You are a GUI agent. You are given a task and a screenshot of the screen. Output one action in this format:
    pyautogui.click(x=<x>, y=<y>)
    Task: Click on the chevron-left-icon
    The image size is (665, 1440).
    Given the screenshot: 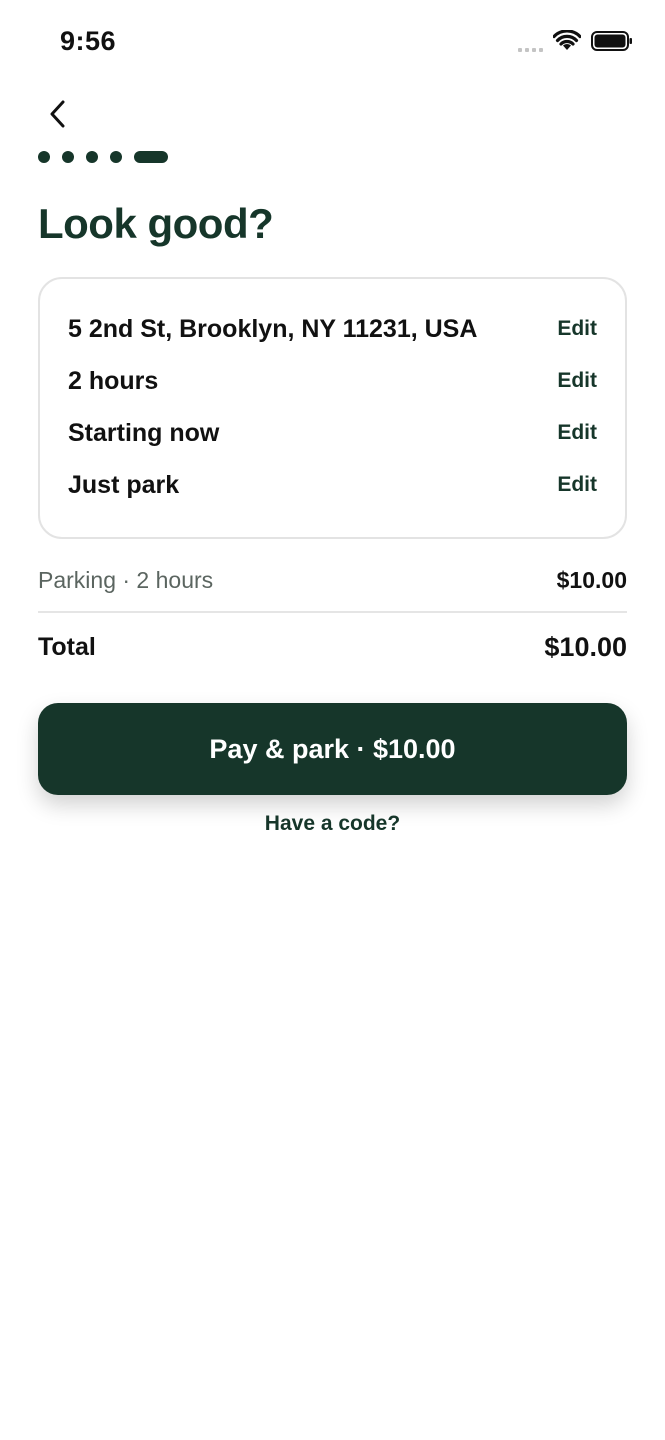 What is the action you would take?
    pyautogui.click(x=57, y=114)
    